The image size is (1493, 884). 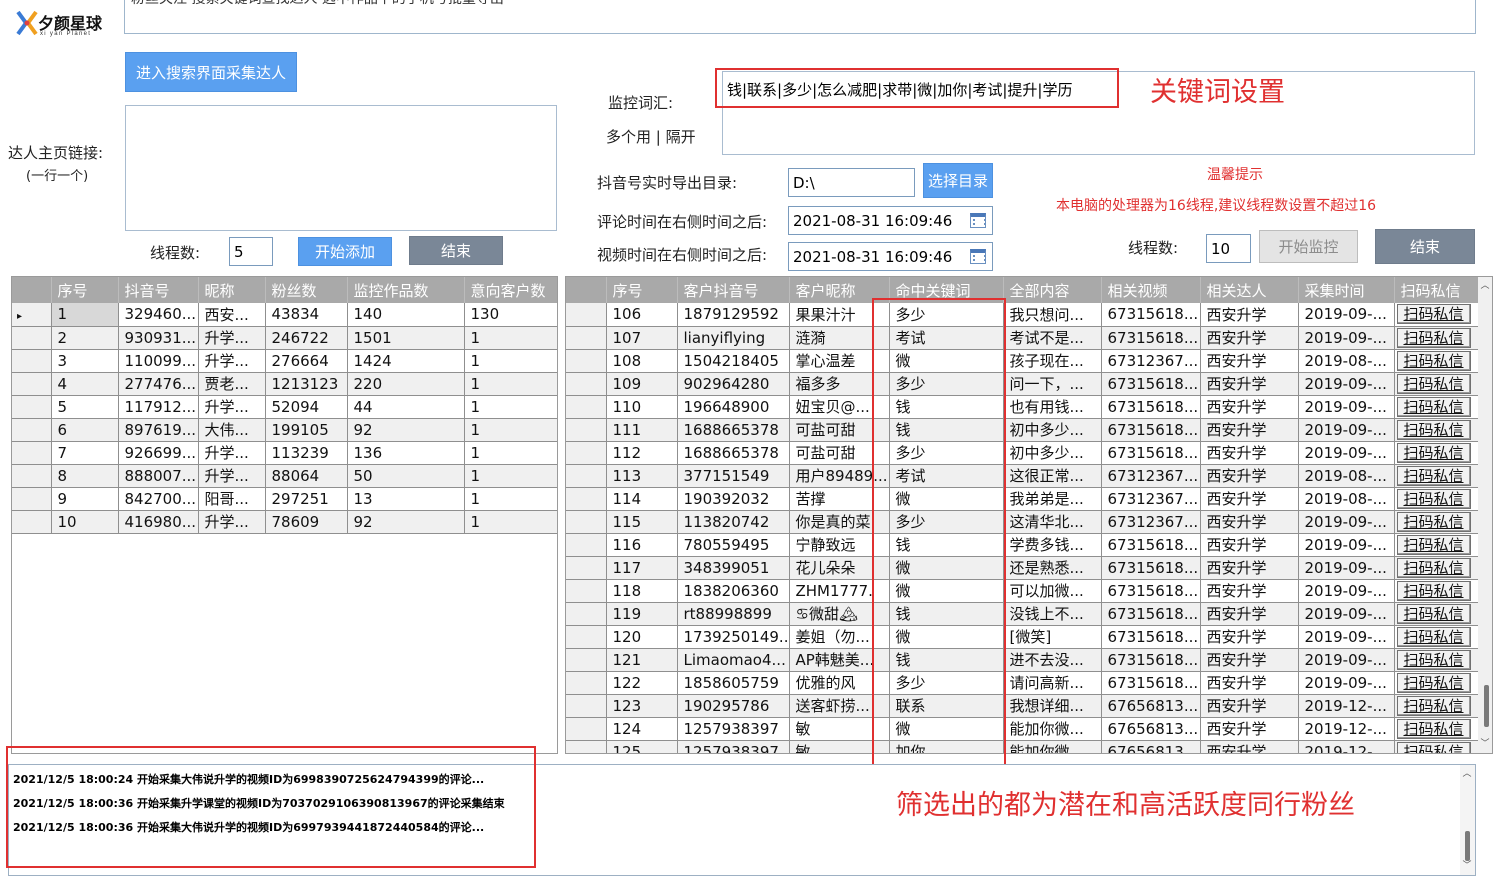 What do you see at coordinates (510, 290) in the screenshot?
I see `column-header: 意向客户数` at bounding box center [510, 290].